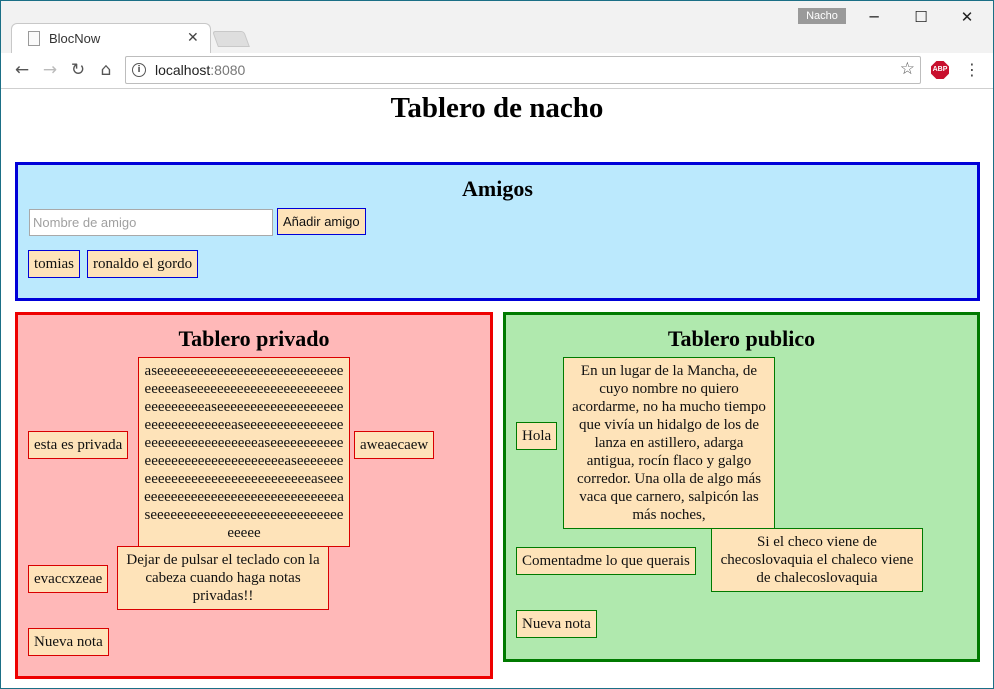 The height and width of the screenshot is (689, 994). Describe the element at coordinates (907, 69) in the screenshot. I see `bookmark-star-icon: ☆` at that location.